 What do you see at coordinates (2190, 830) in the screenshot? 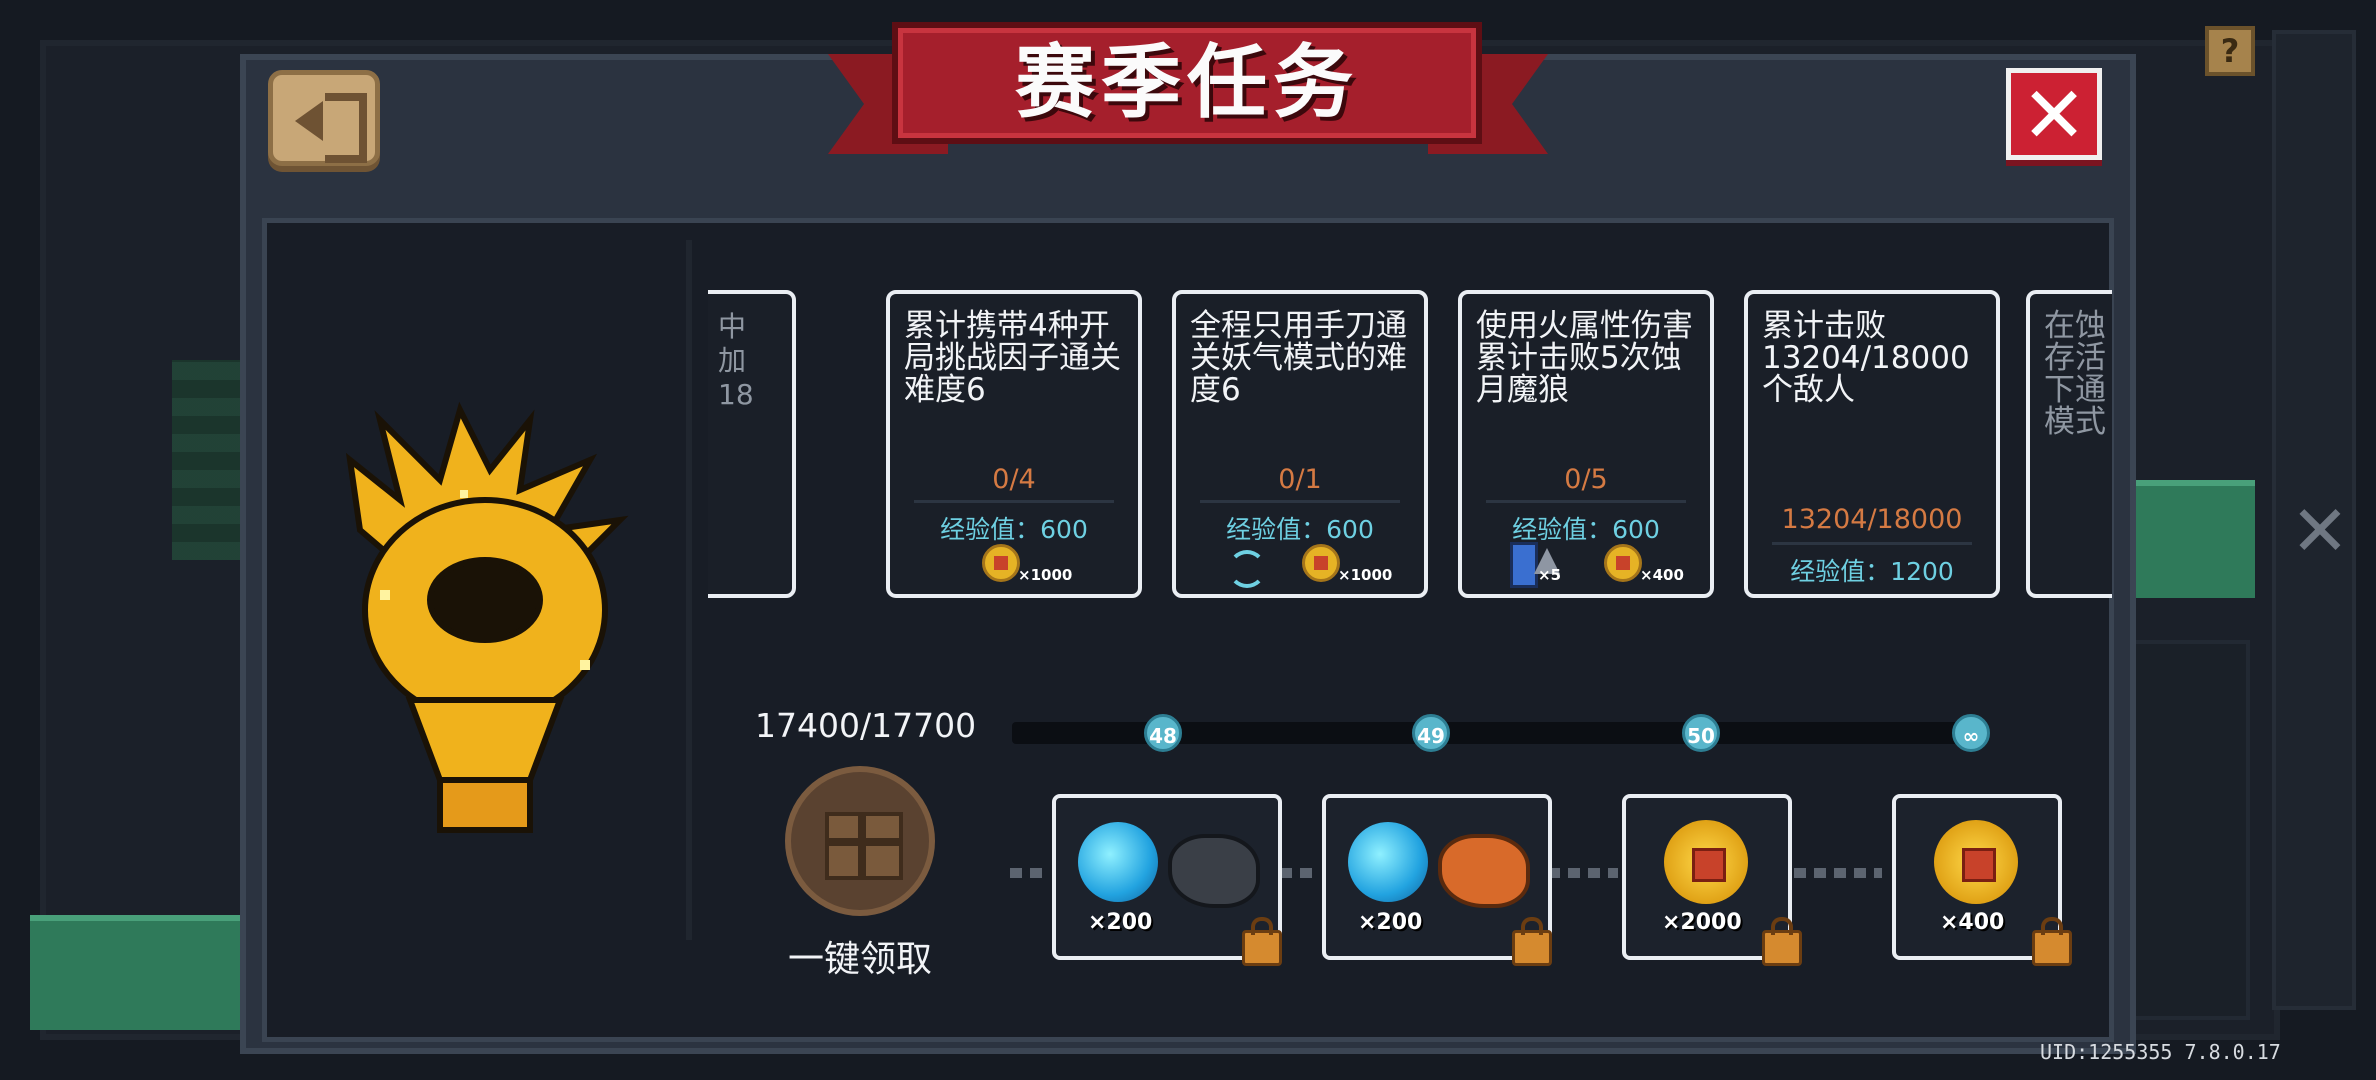
I see `background-dark-panel` at bounding box center [2190, 830].